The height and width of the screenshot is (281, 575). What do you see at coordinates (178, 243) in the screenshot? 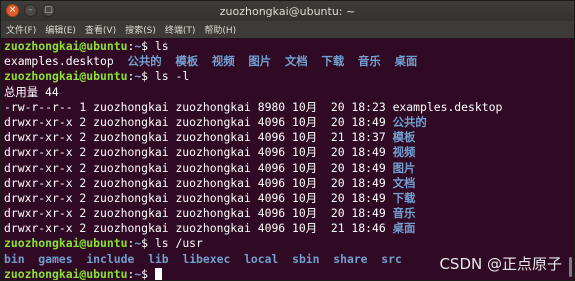
I see `command-text: ls /usr` at bounding box center [178, 243].